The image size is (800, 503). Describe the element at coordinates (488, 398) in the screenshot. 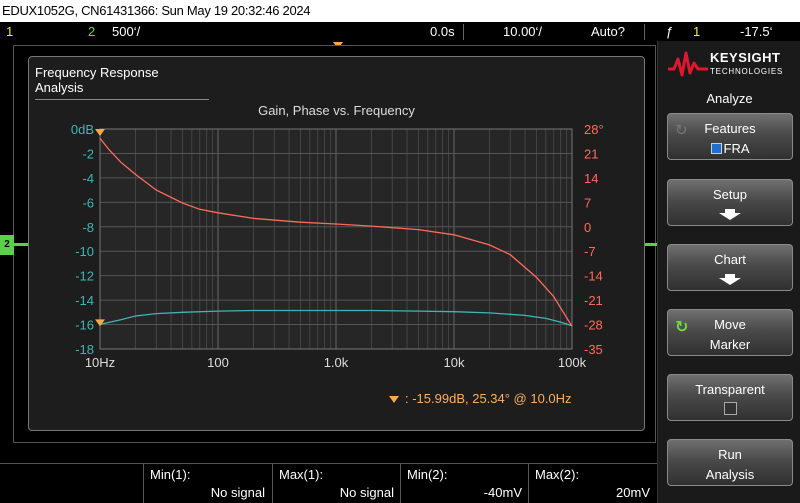

I see `marker-readout-text: : -15.99dB, 25.34° @ 10.0Hz` at that location.